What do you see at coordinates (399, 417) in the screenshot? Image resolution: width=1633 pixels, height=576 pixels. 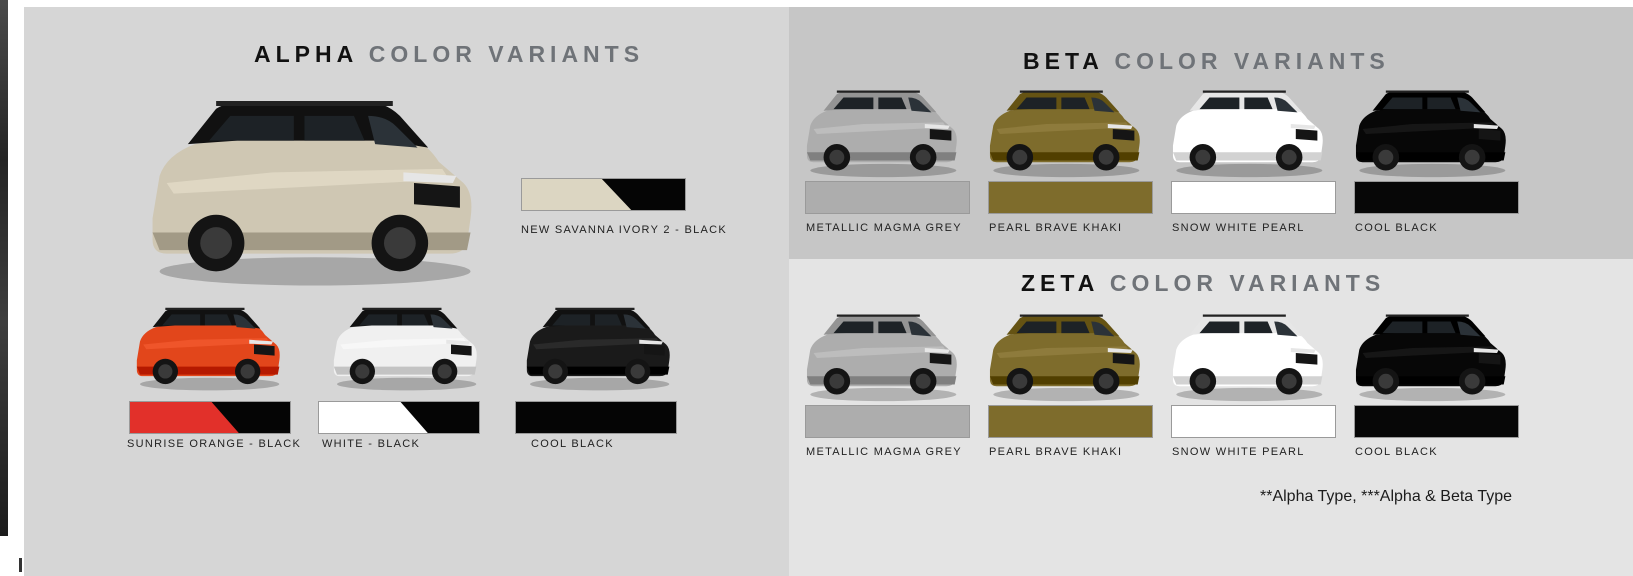 I see `swatch-alpha-white-black` at bounding box center [399, 417].